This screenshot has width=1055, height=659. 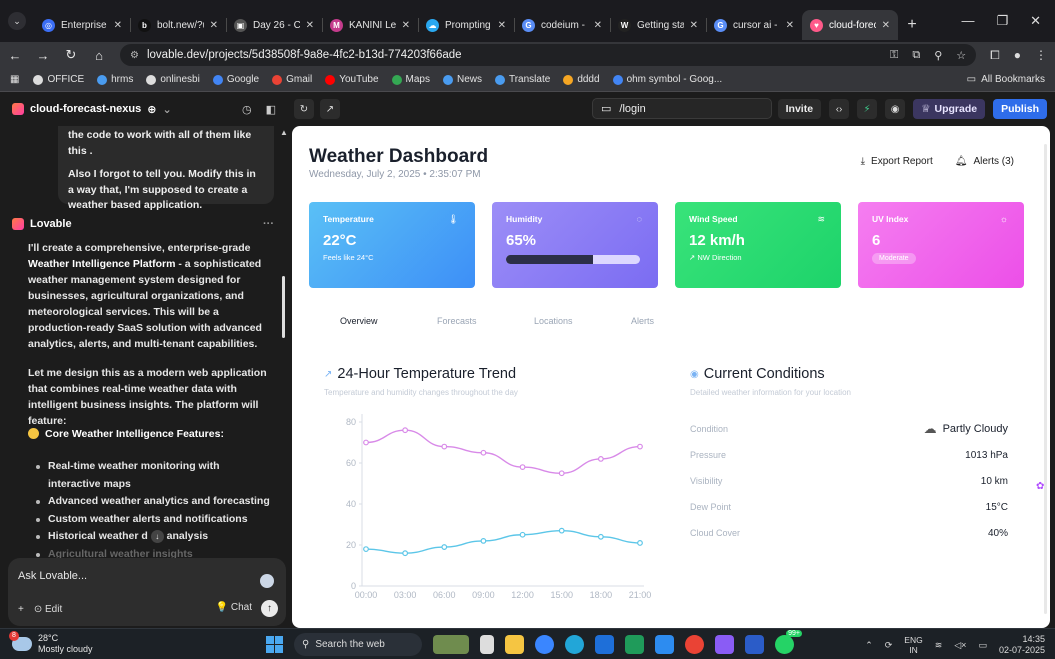 I want to click on browser-tab: M KANINI Lea ✕, so click(x=370, y=25).